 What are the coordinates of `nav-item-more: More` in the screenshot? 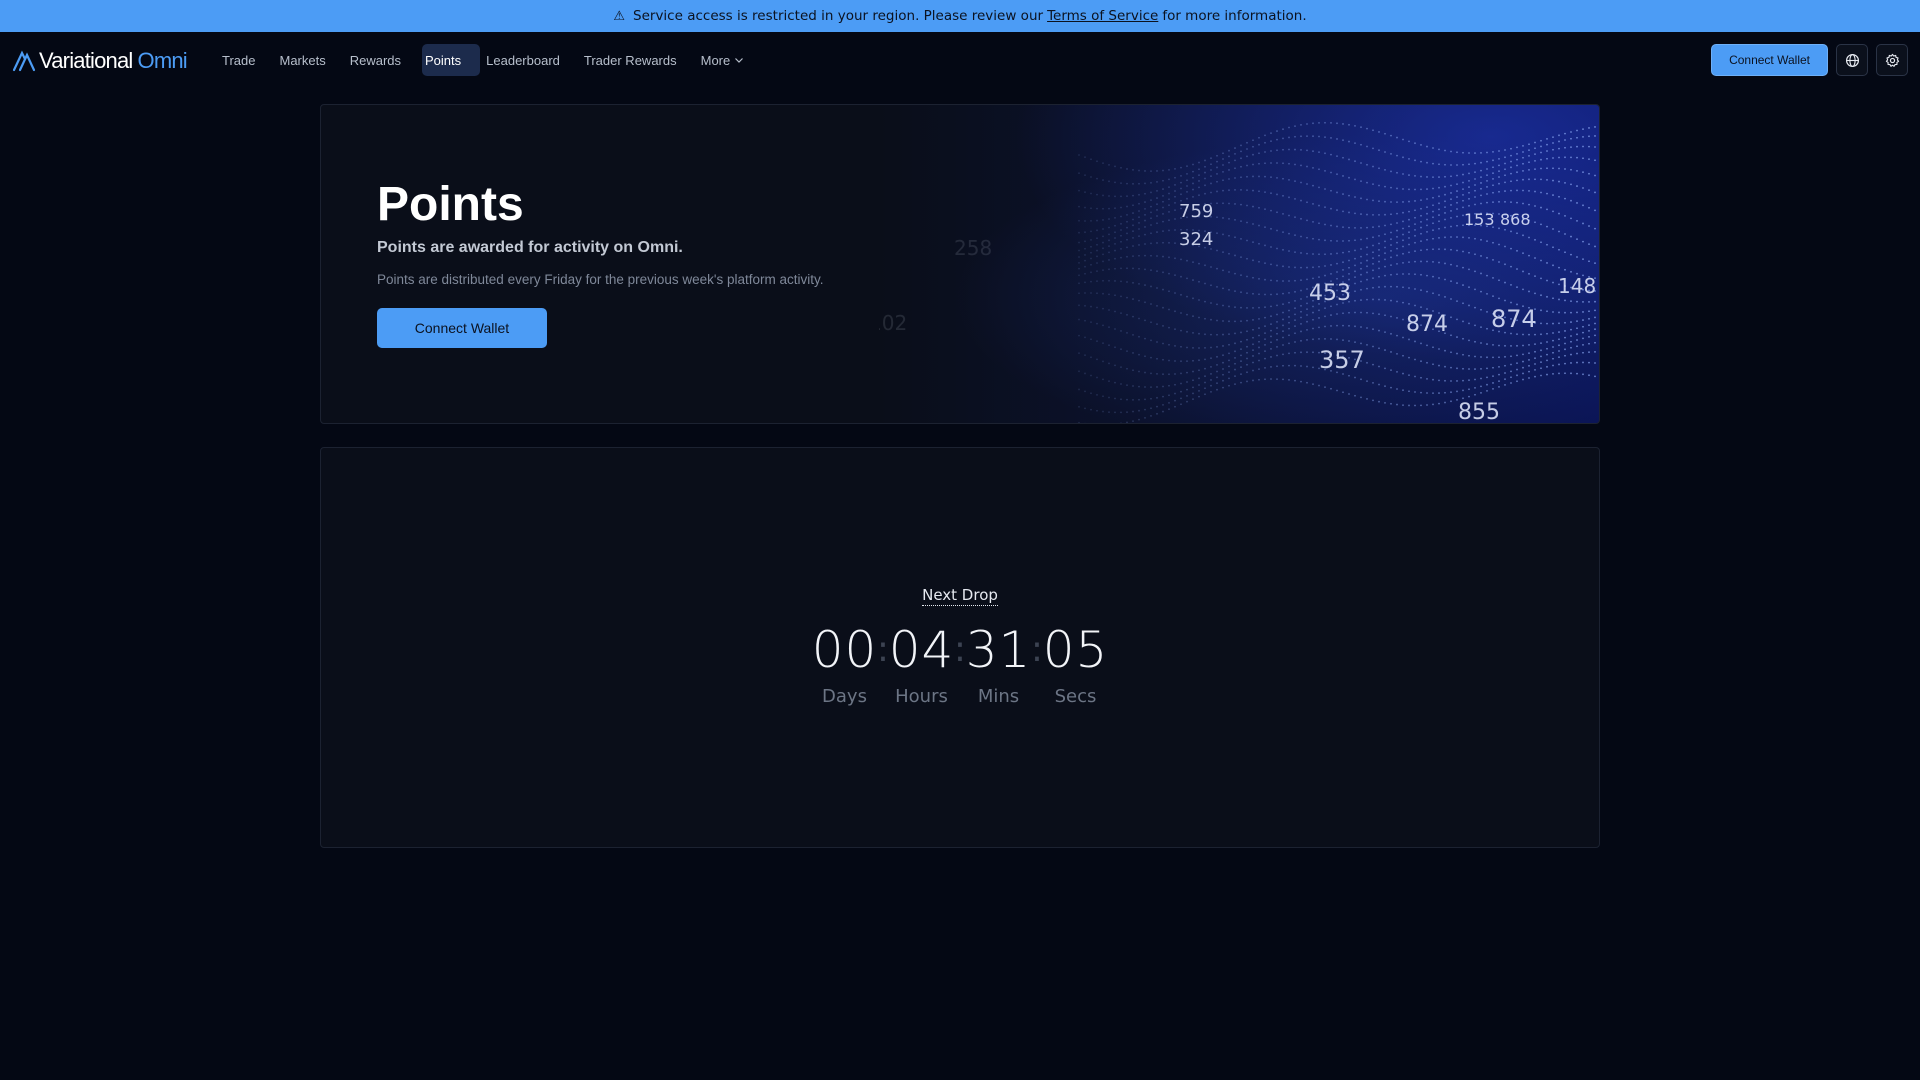 It's located at (723, 60).